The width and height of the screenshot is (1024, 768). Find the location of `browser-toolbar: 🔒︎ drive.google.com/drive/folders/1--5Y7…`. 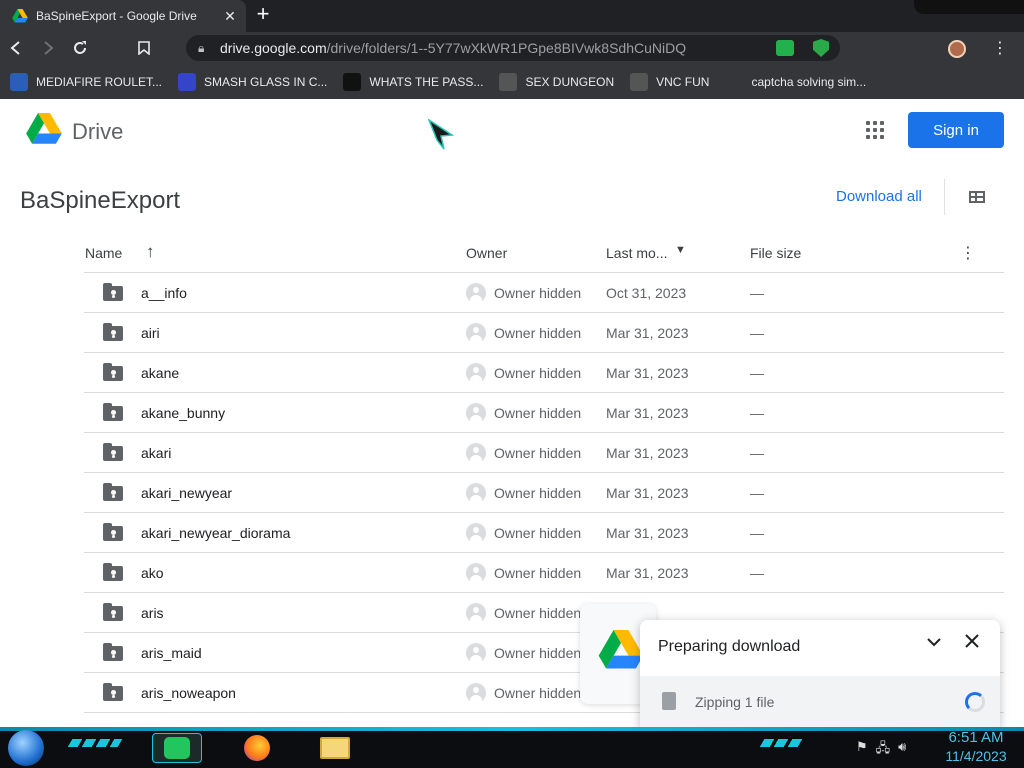

browser-toolbar: 🔒︎ drive.google.com/drive/folders/1--5Y7… is located at coordinates (512, 48).